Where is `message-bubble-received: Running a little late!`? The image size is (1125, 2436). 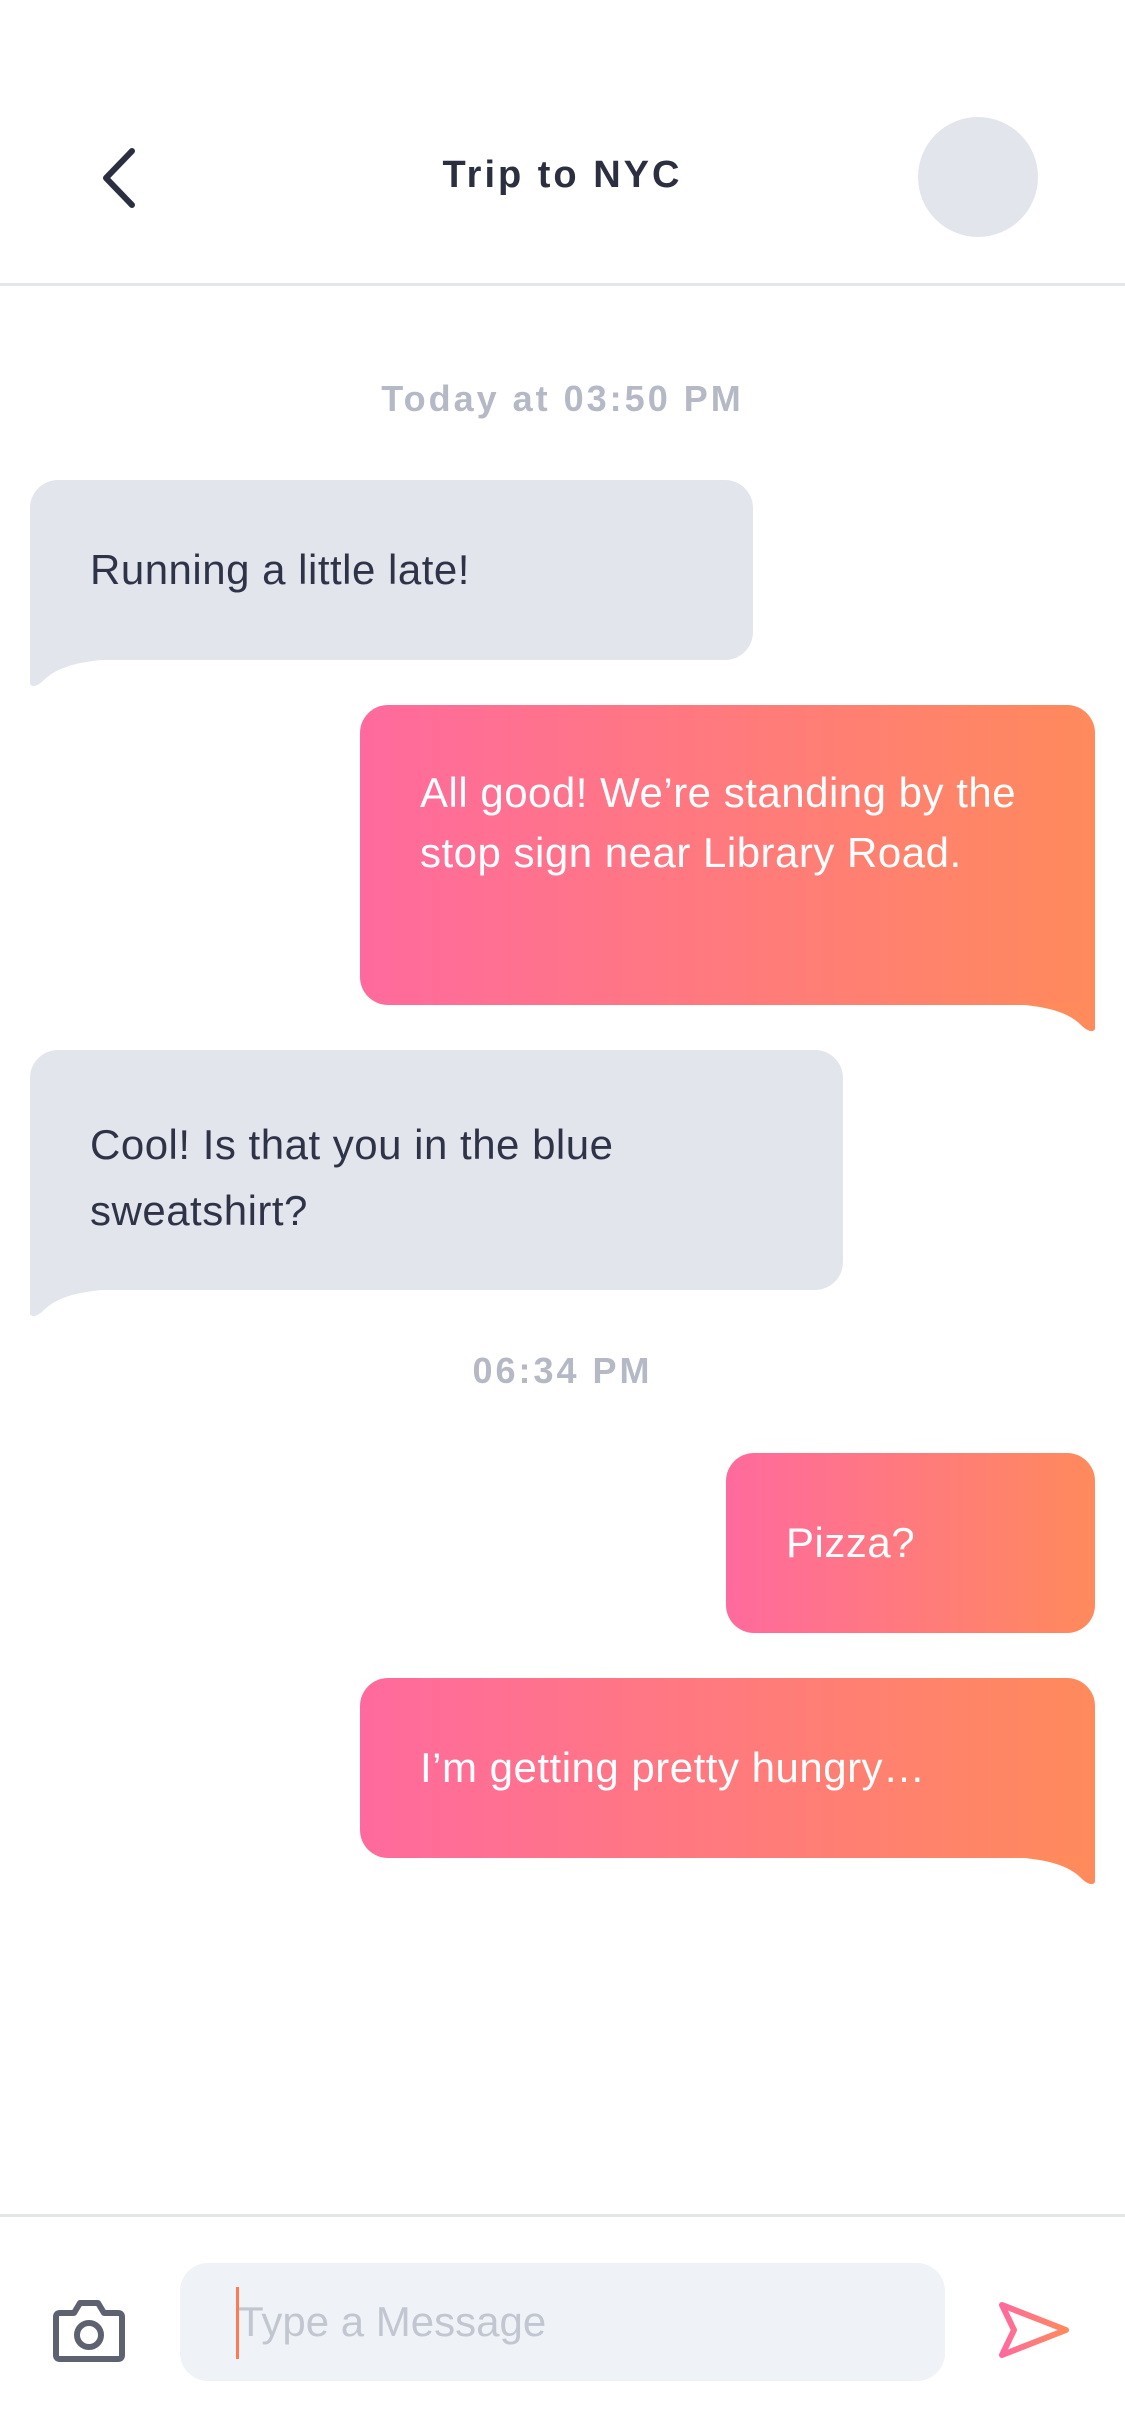 message-bubble-received: Running a little late! is located at coordinates (391, 583).